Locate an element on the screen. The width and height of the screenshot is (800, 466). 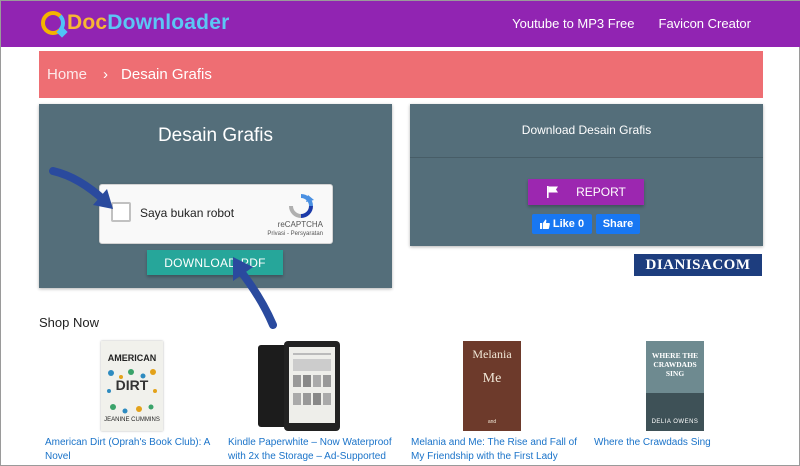
cover-art is located at coordinates (675, 412).